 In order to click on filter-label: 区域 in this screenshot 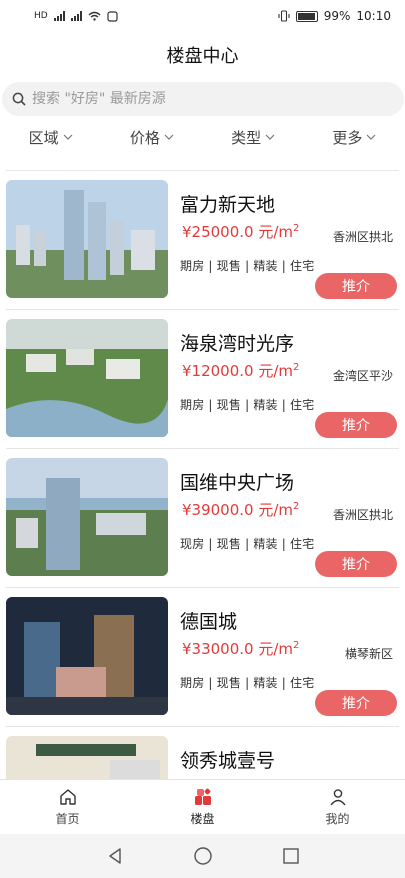, I will do `click(43, 137)`.